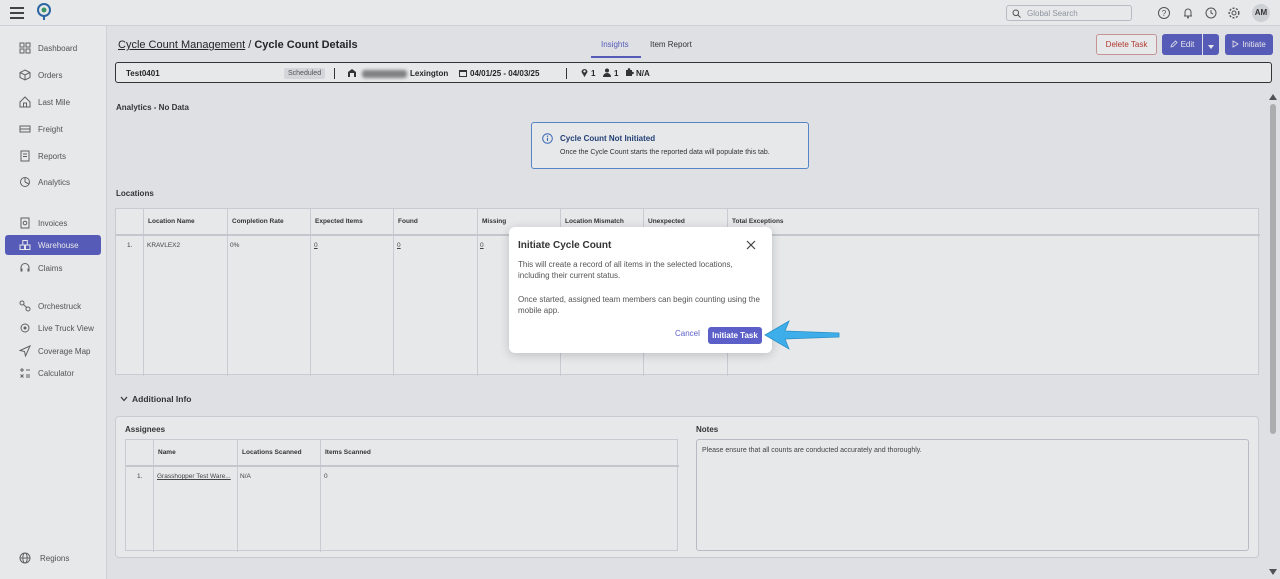  Describe the element at coordinates (802, 335) in the screenshot. I see `pointer-arrow-icon` at that location.